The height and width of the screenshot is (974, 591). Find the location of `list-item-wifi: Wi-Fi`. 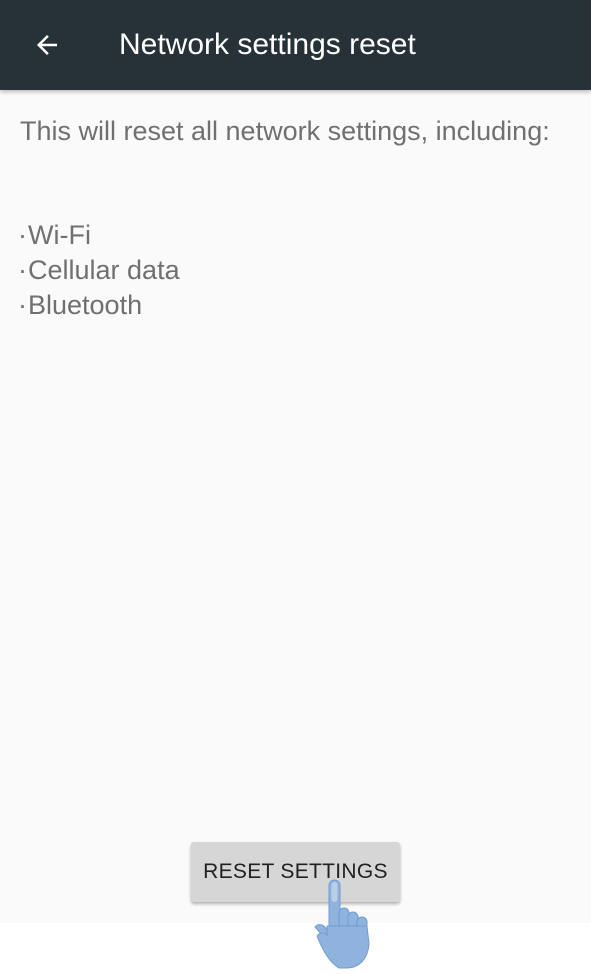

list-item-wifi: Wi-Fi is located at coordinates (99, 235).